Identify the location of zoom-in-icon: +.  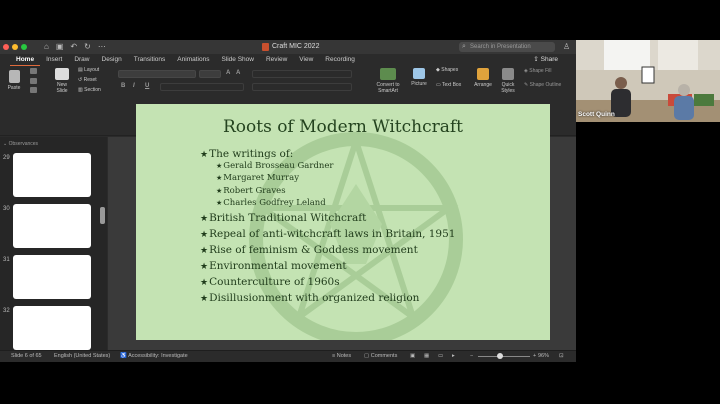
(534, 356).